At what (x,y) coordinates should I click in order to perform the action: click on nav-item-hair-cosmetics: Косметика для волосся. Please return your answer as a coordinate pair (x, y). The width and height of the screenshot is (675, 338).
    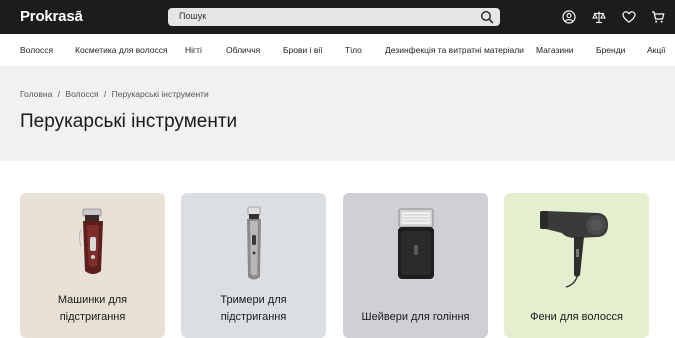
    Looking at the image, I should click on (121, 50).